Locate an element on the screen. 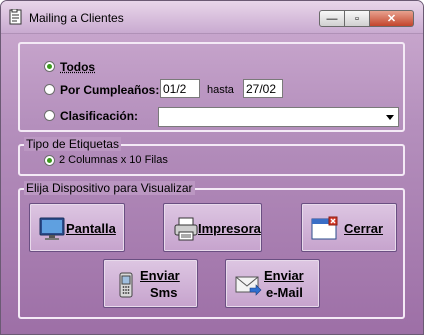 This screenshot has width=424, height=335. close-button: ✕ is located at coordinates (392, 18).